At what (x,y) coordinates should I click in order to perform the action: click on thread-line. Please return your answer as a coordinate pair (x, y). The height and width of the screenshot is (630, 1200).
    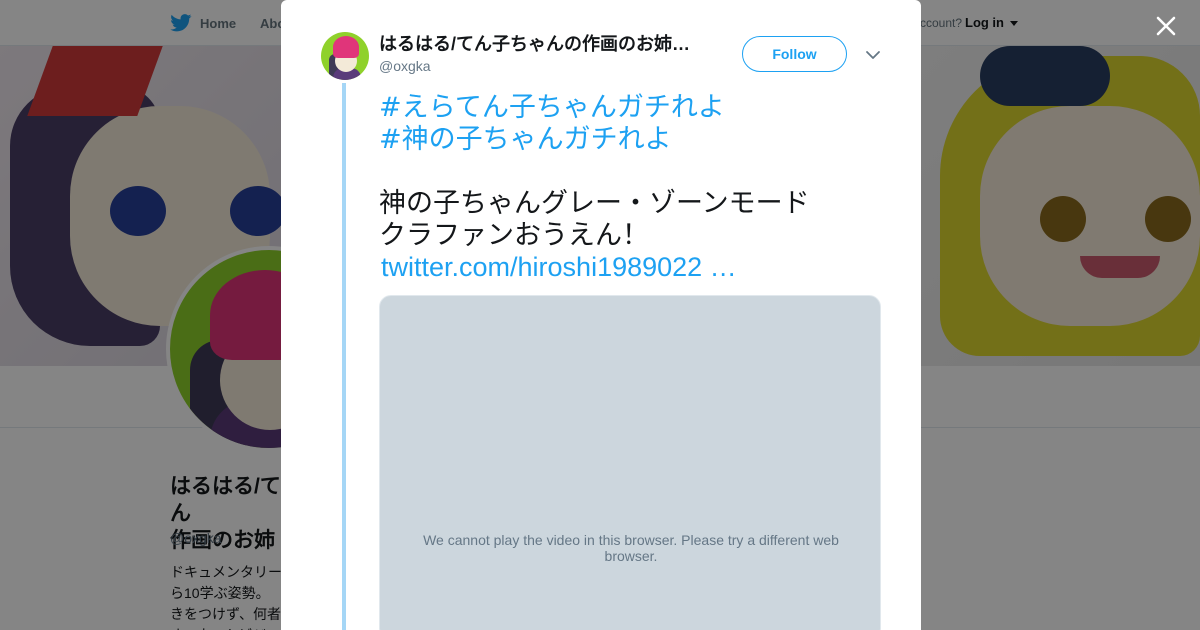
    Looking at the image, I should click on (344, 356).